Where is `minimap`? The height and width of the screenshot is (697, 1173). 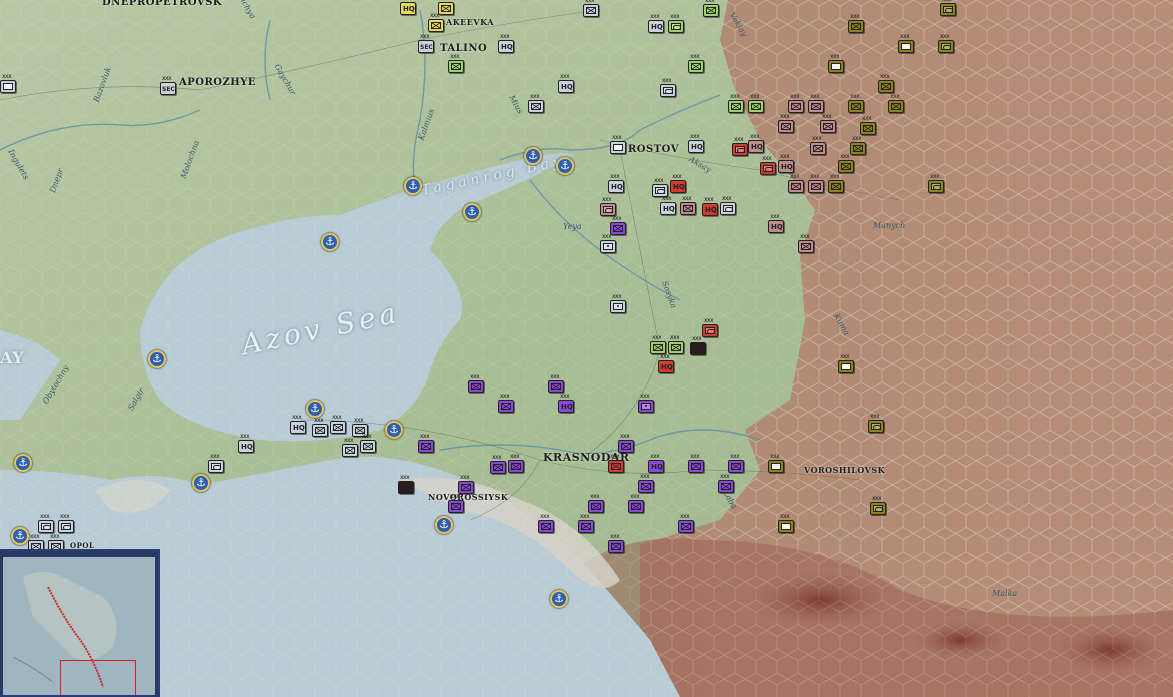
minimap is located at coordinates (80, 623).